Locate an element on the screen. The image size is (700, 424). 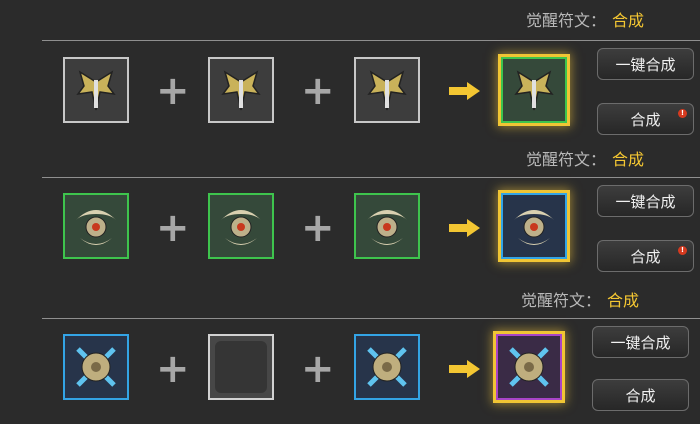
synthesize-button: 合成 is located at coordinates (640, 395).